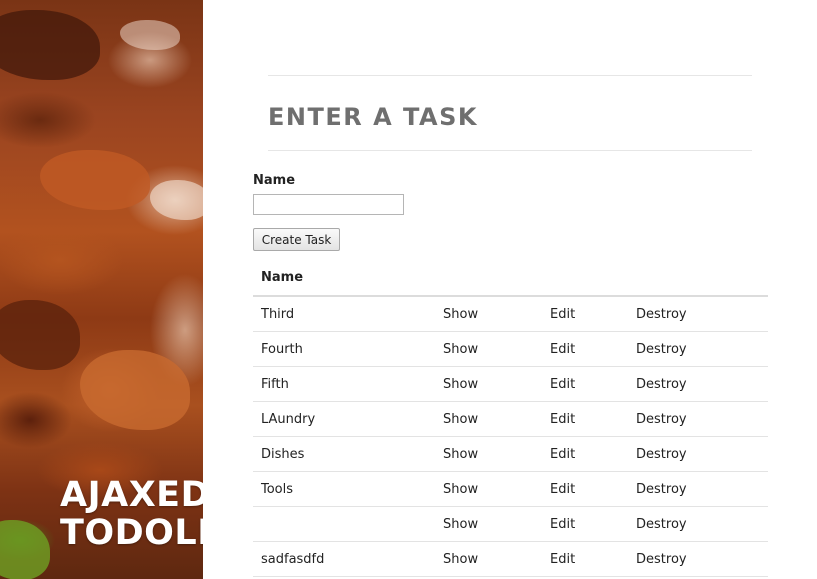  I want to click on heading-divider, so click(510, 150).